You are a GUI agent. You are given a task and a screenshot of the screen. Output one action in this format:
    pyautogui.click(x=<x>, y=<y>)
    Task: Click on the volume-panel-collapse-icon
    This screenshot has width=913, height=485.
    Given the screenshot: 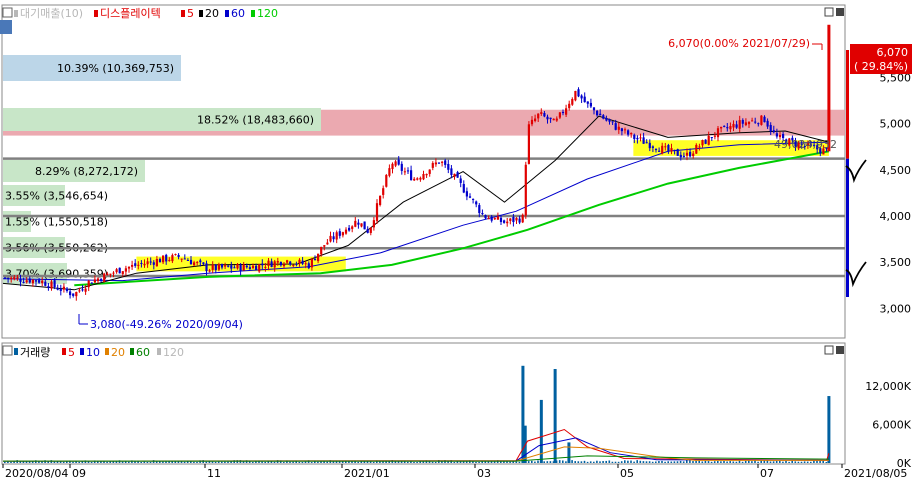 What is the action you would take?
    pyautogui.click(x=7, y=350)
    